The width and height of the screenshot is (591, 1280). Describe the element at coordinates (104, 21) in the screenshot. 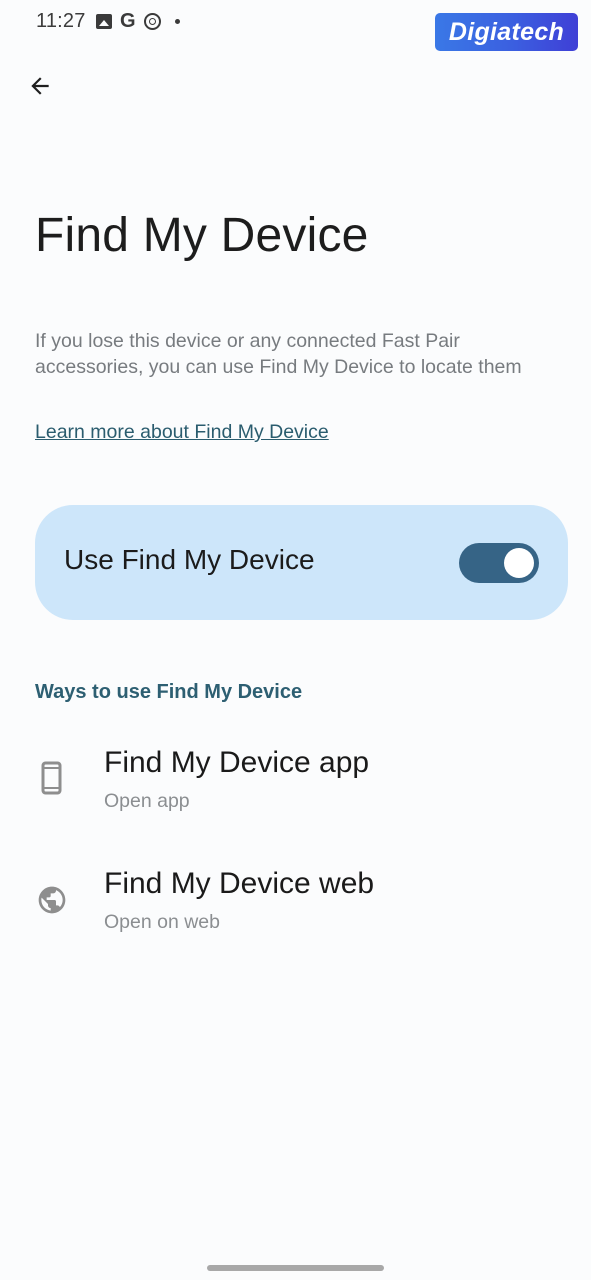

I see `image-icon` at that location.